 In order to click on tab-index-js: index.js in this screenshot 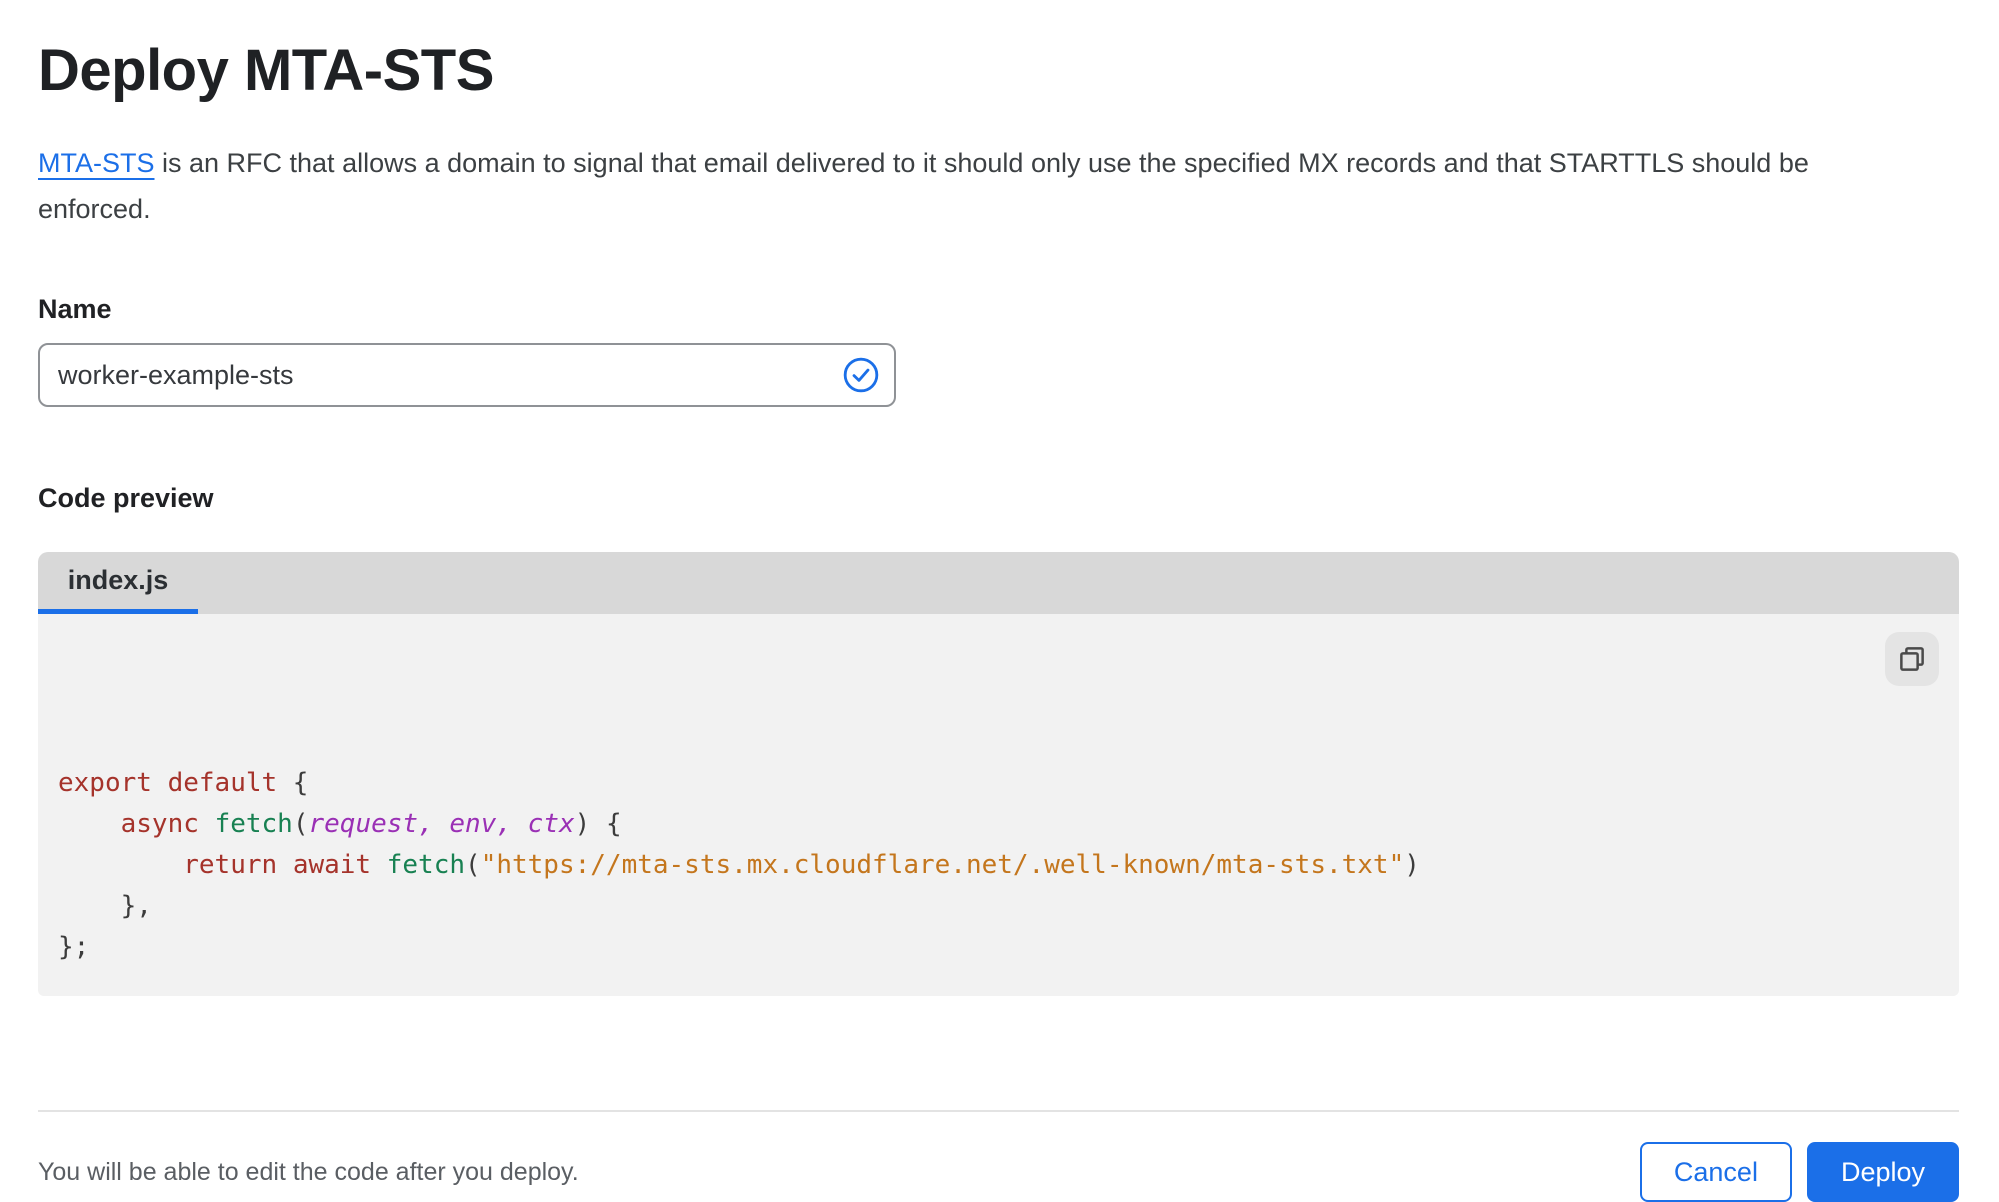, I will do `click(118, 583)`.